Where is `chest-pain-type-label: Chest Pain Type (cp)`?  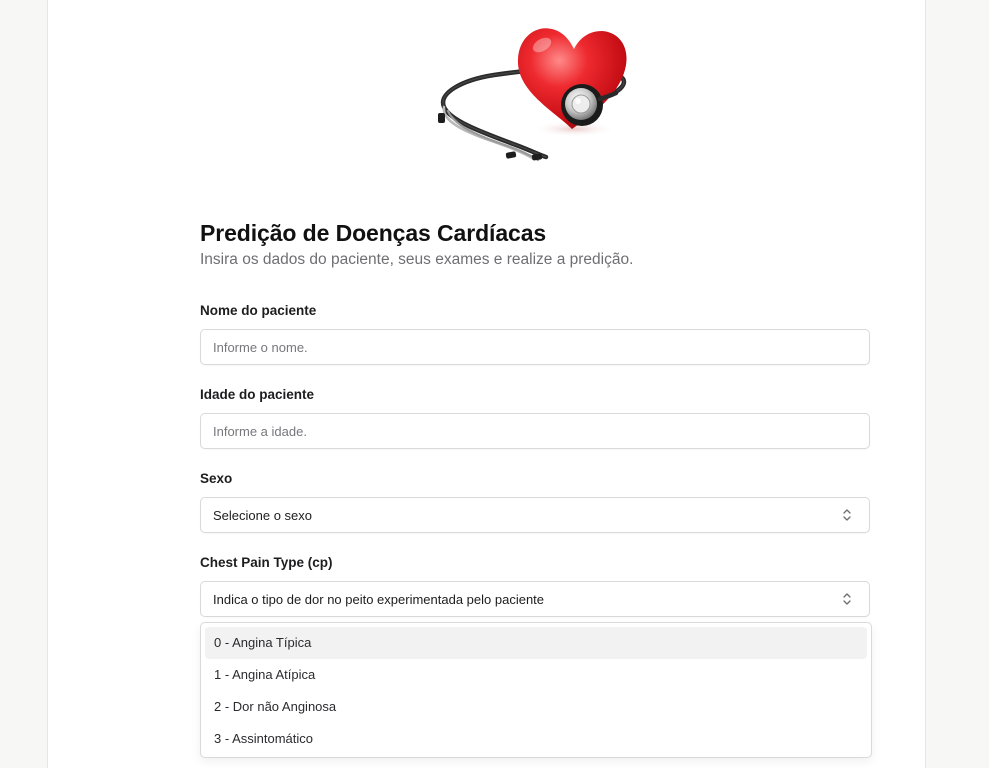 chest-pain-type-label: Chest Pain Type (cp) is located at coordinates (266, 562).